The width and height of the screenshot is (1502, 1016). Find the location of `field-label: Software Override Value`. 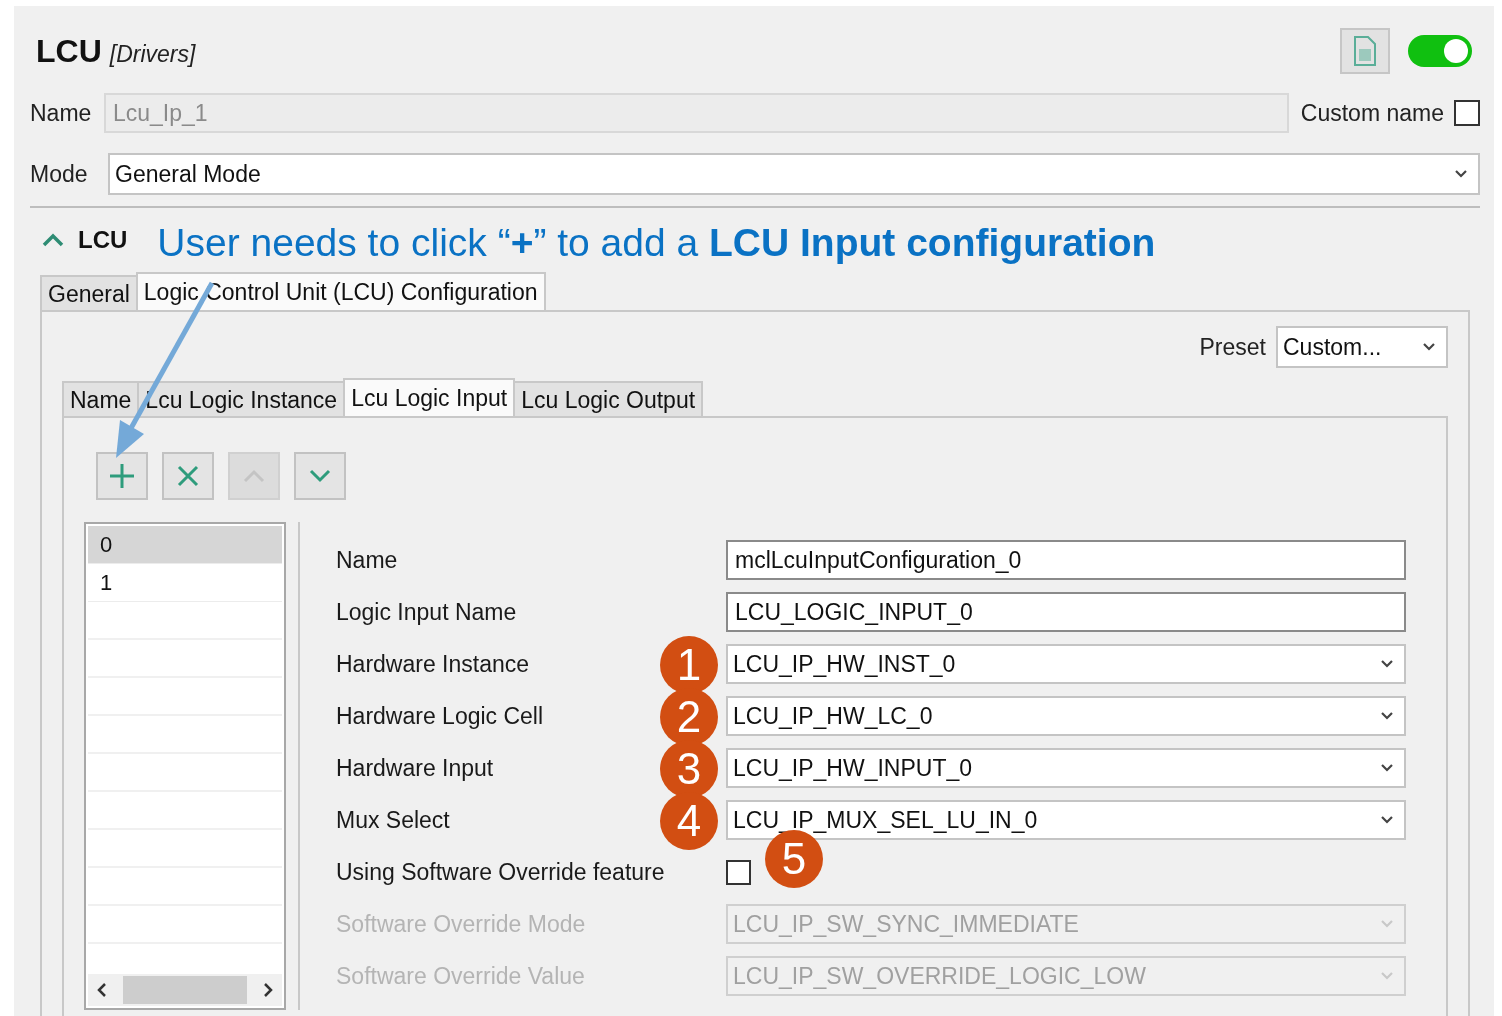

field-label: Software Override Value is located at coordinates (460, 975).